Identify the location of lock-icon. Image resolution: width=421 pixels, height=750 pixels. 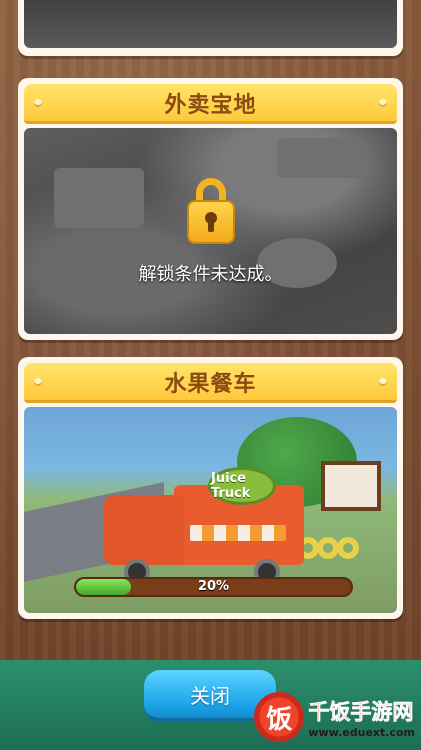
(210, 211).